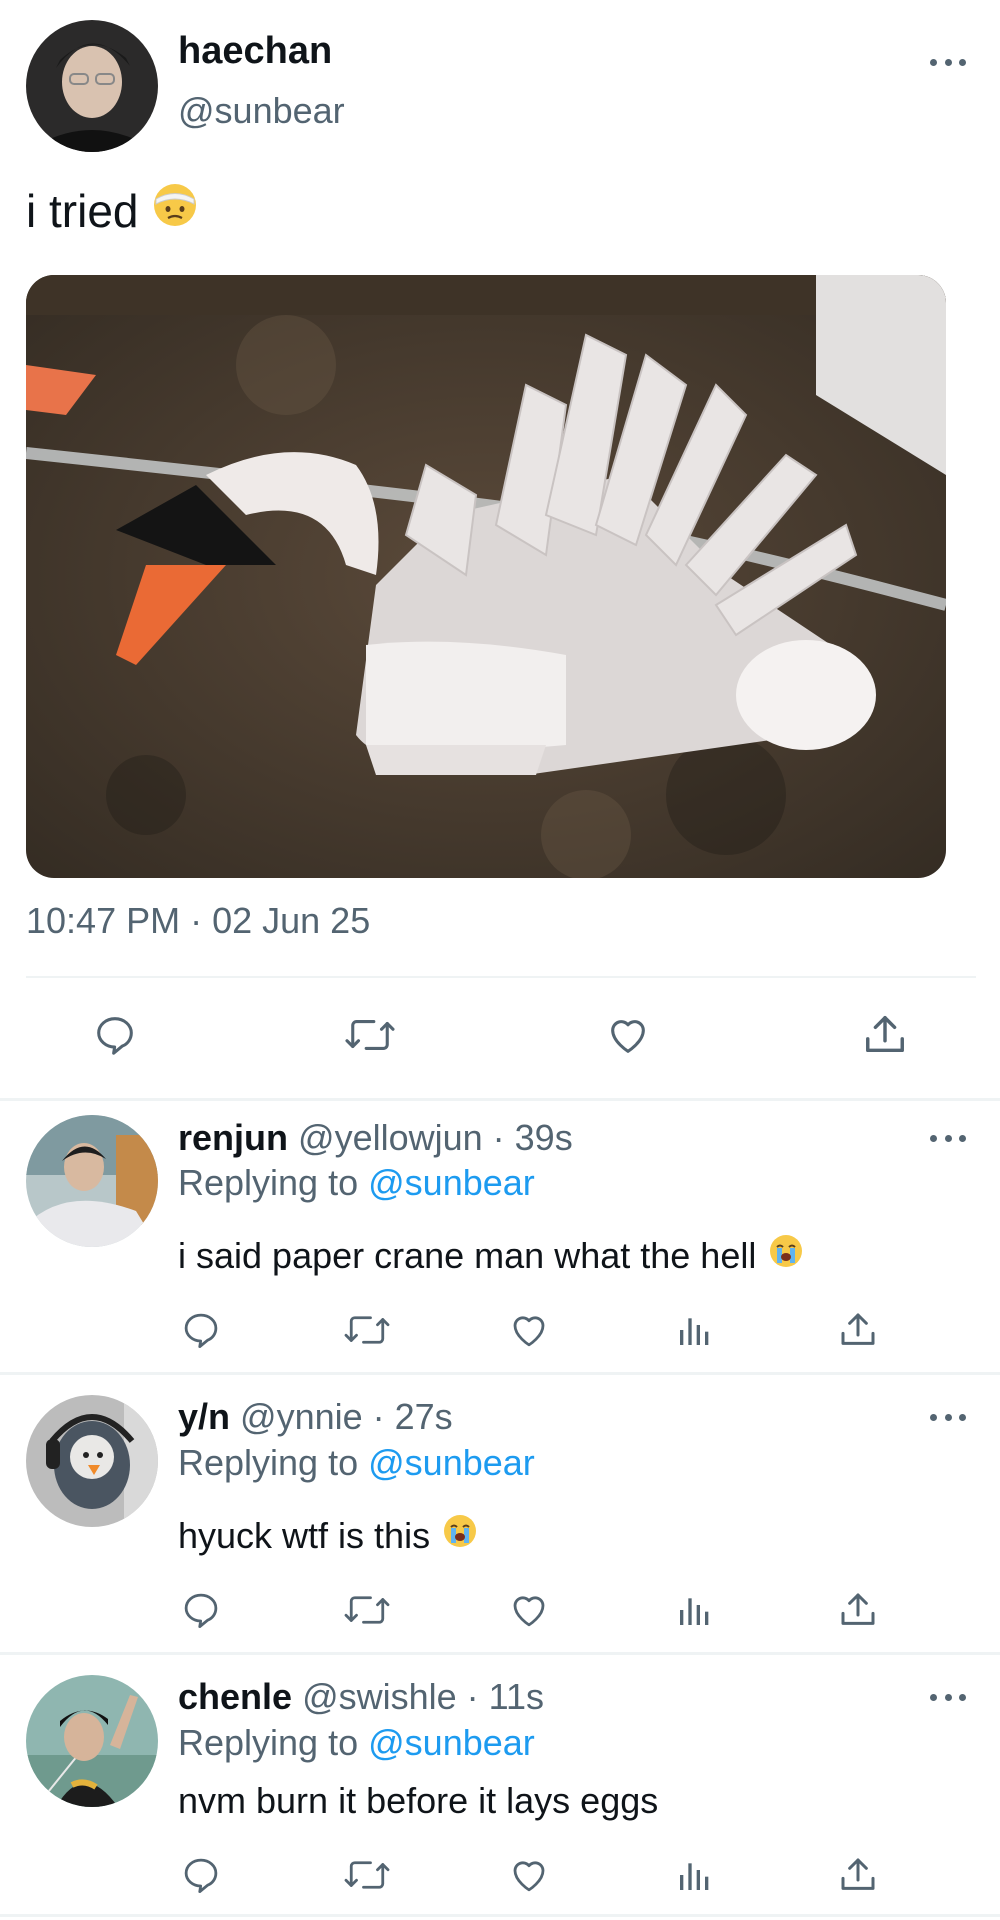  I want to click on author-name: haechan, so click(255, 51).